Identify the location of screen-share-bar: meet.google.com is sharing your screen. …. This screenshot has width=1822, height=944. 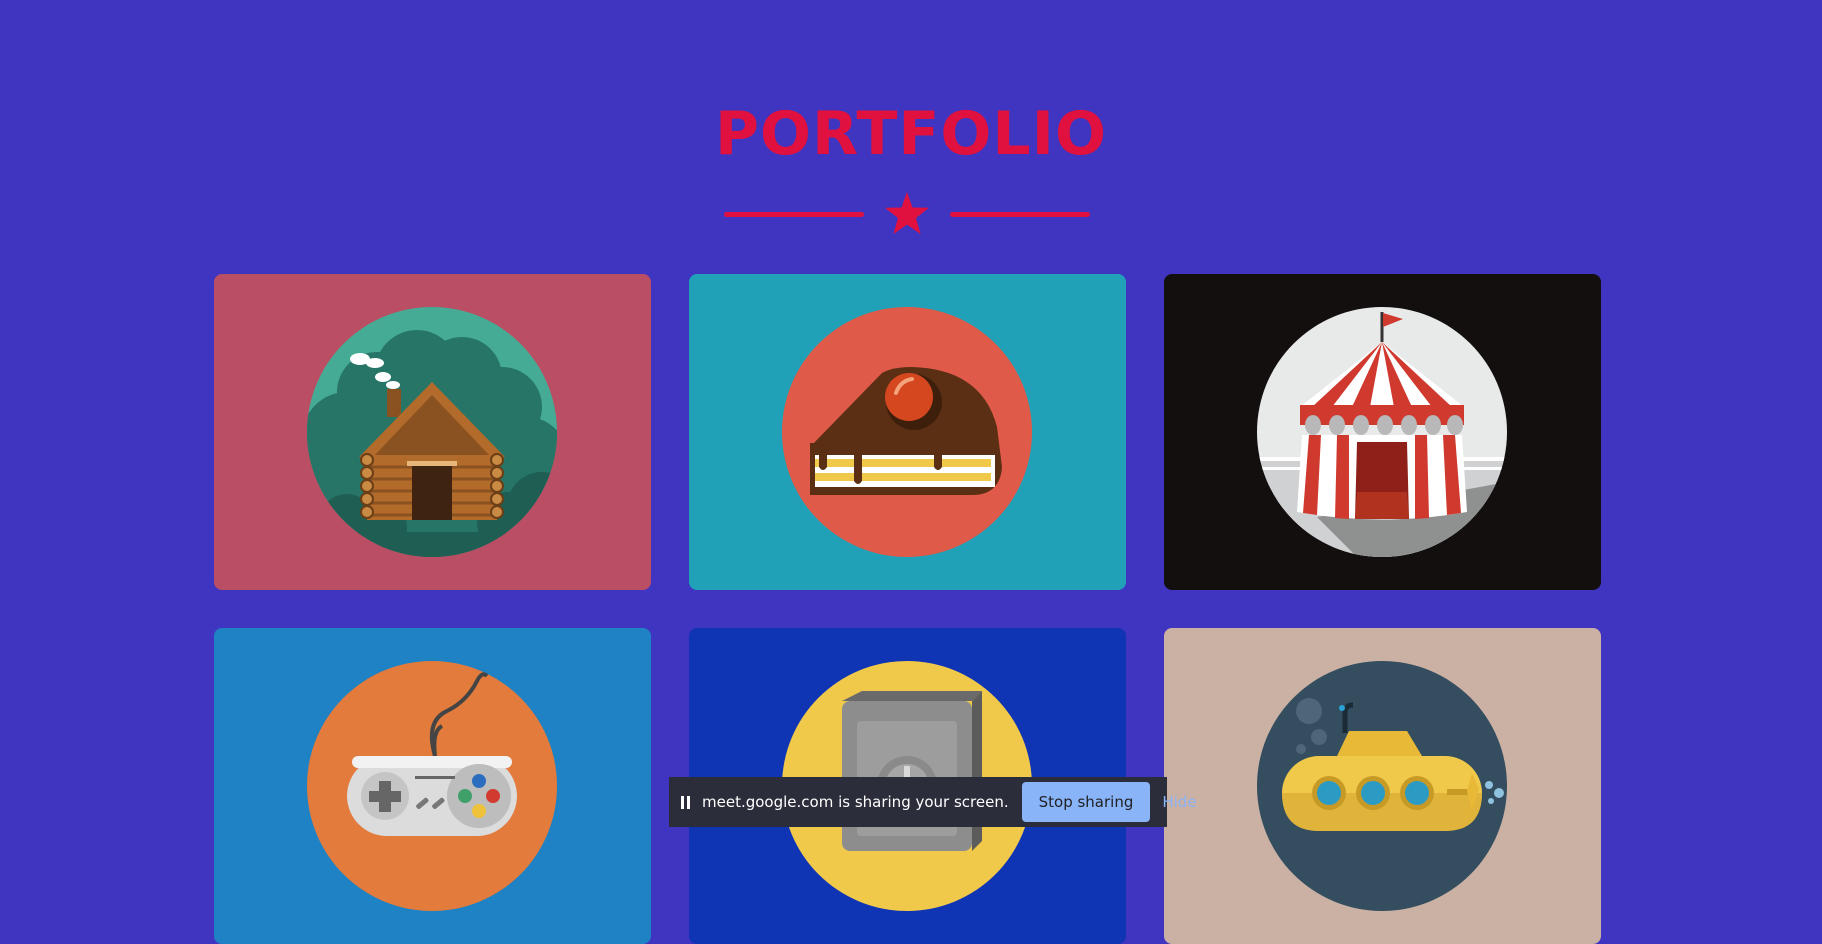
(933, 802).